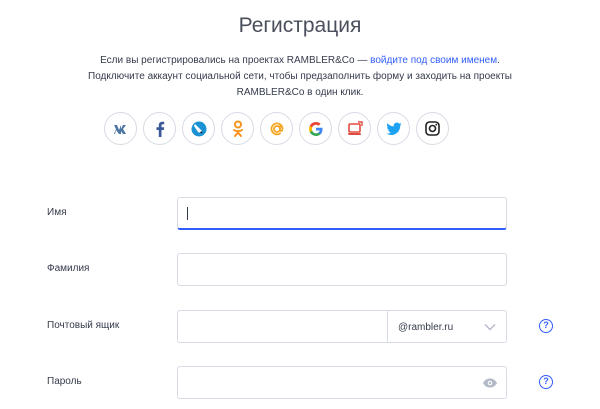 The image size is (600, 409). I want to click on login-link: войдите под своим именем, so click(433, 60).